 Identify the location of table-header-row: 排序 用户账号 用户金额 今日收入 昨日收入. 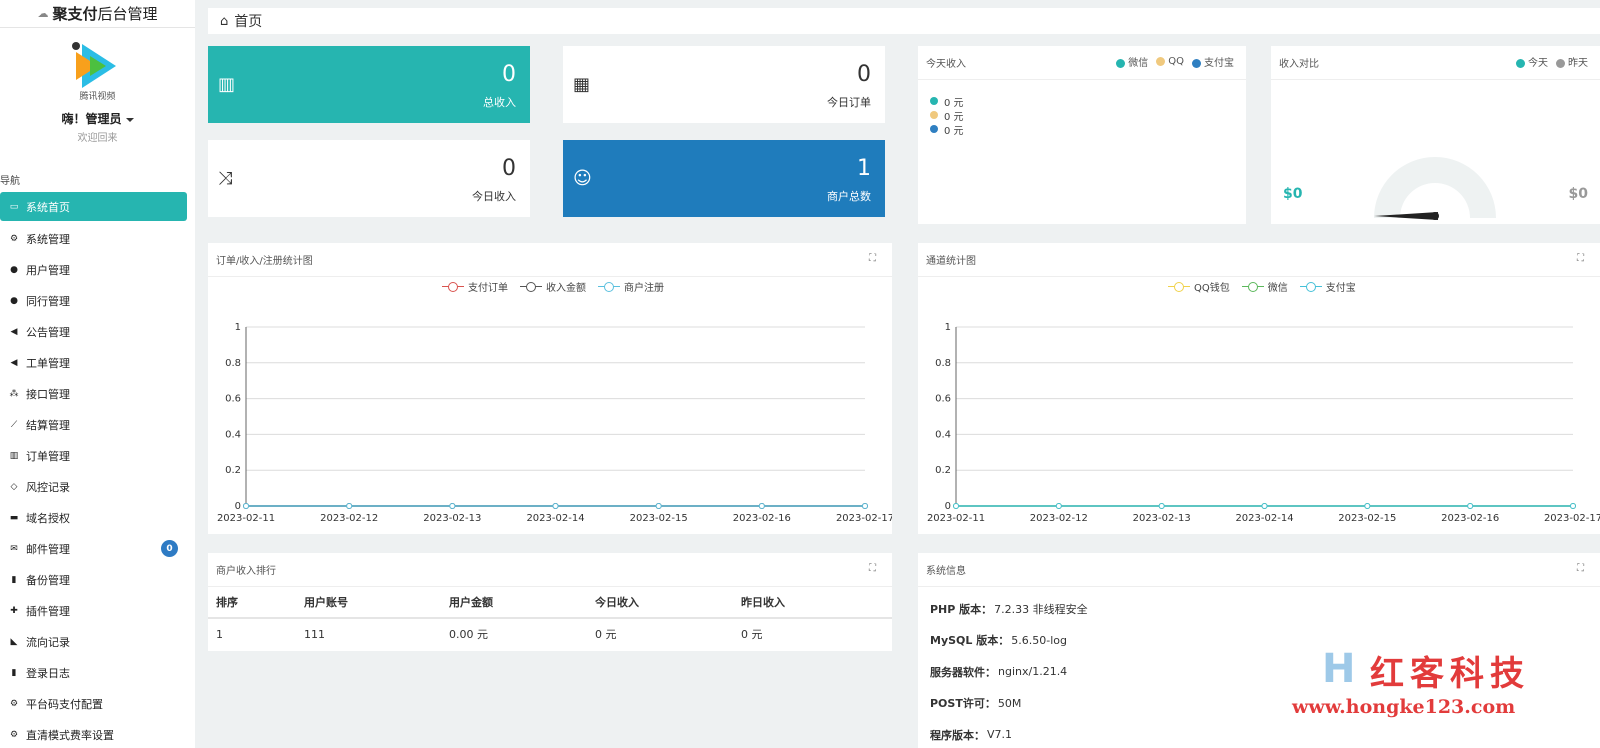
(550, 603).